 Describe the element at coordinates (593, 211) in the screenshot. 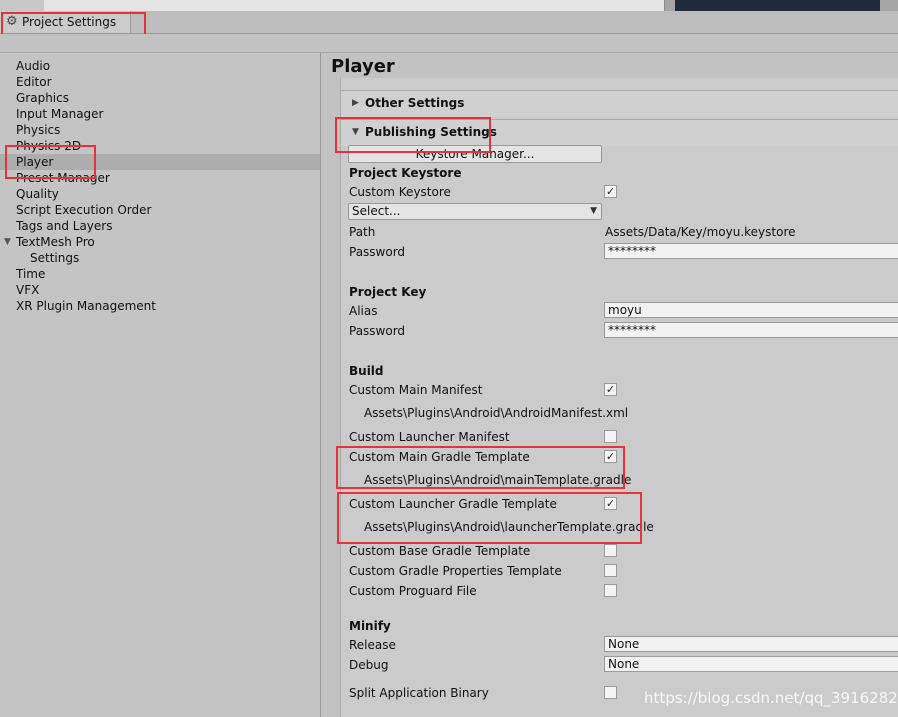

I see `dropdown-caret-icon: ▼` at that location.